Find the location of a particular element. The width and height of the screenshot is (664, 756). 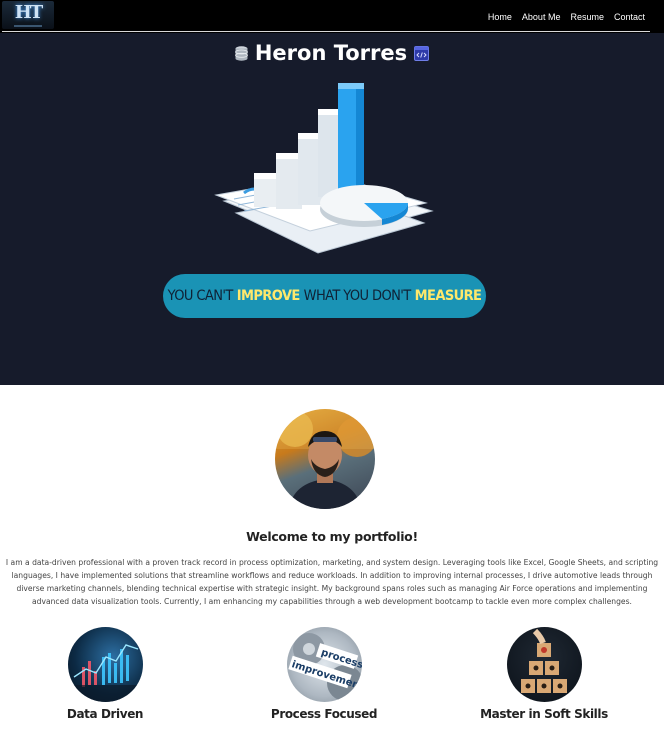

feature-data-driven: Data Driven is located at coordinates (105, 674).